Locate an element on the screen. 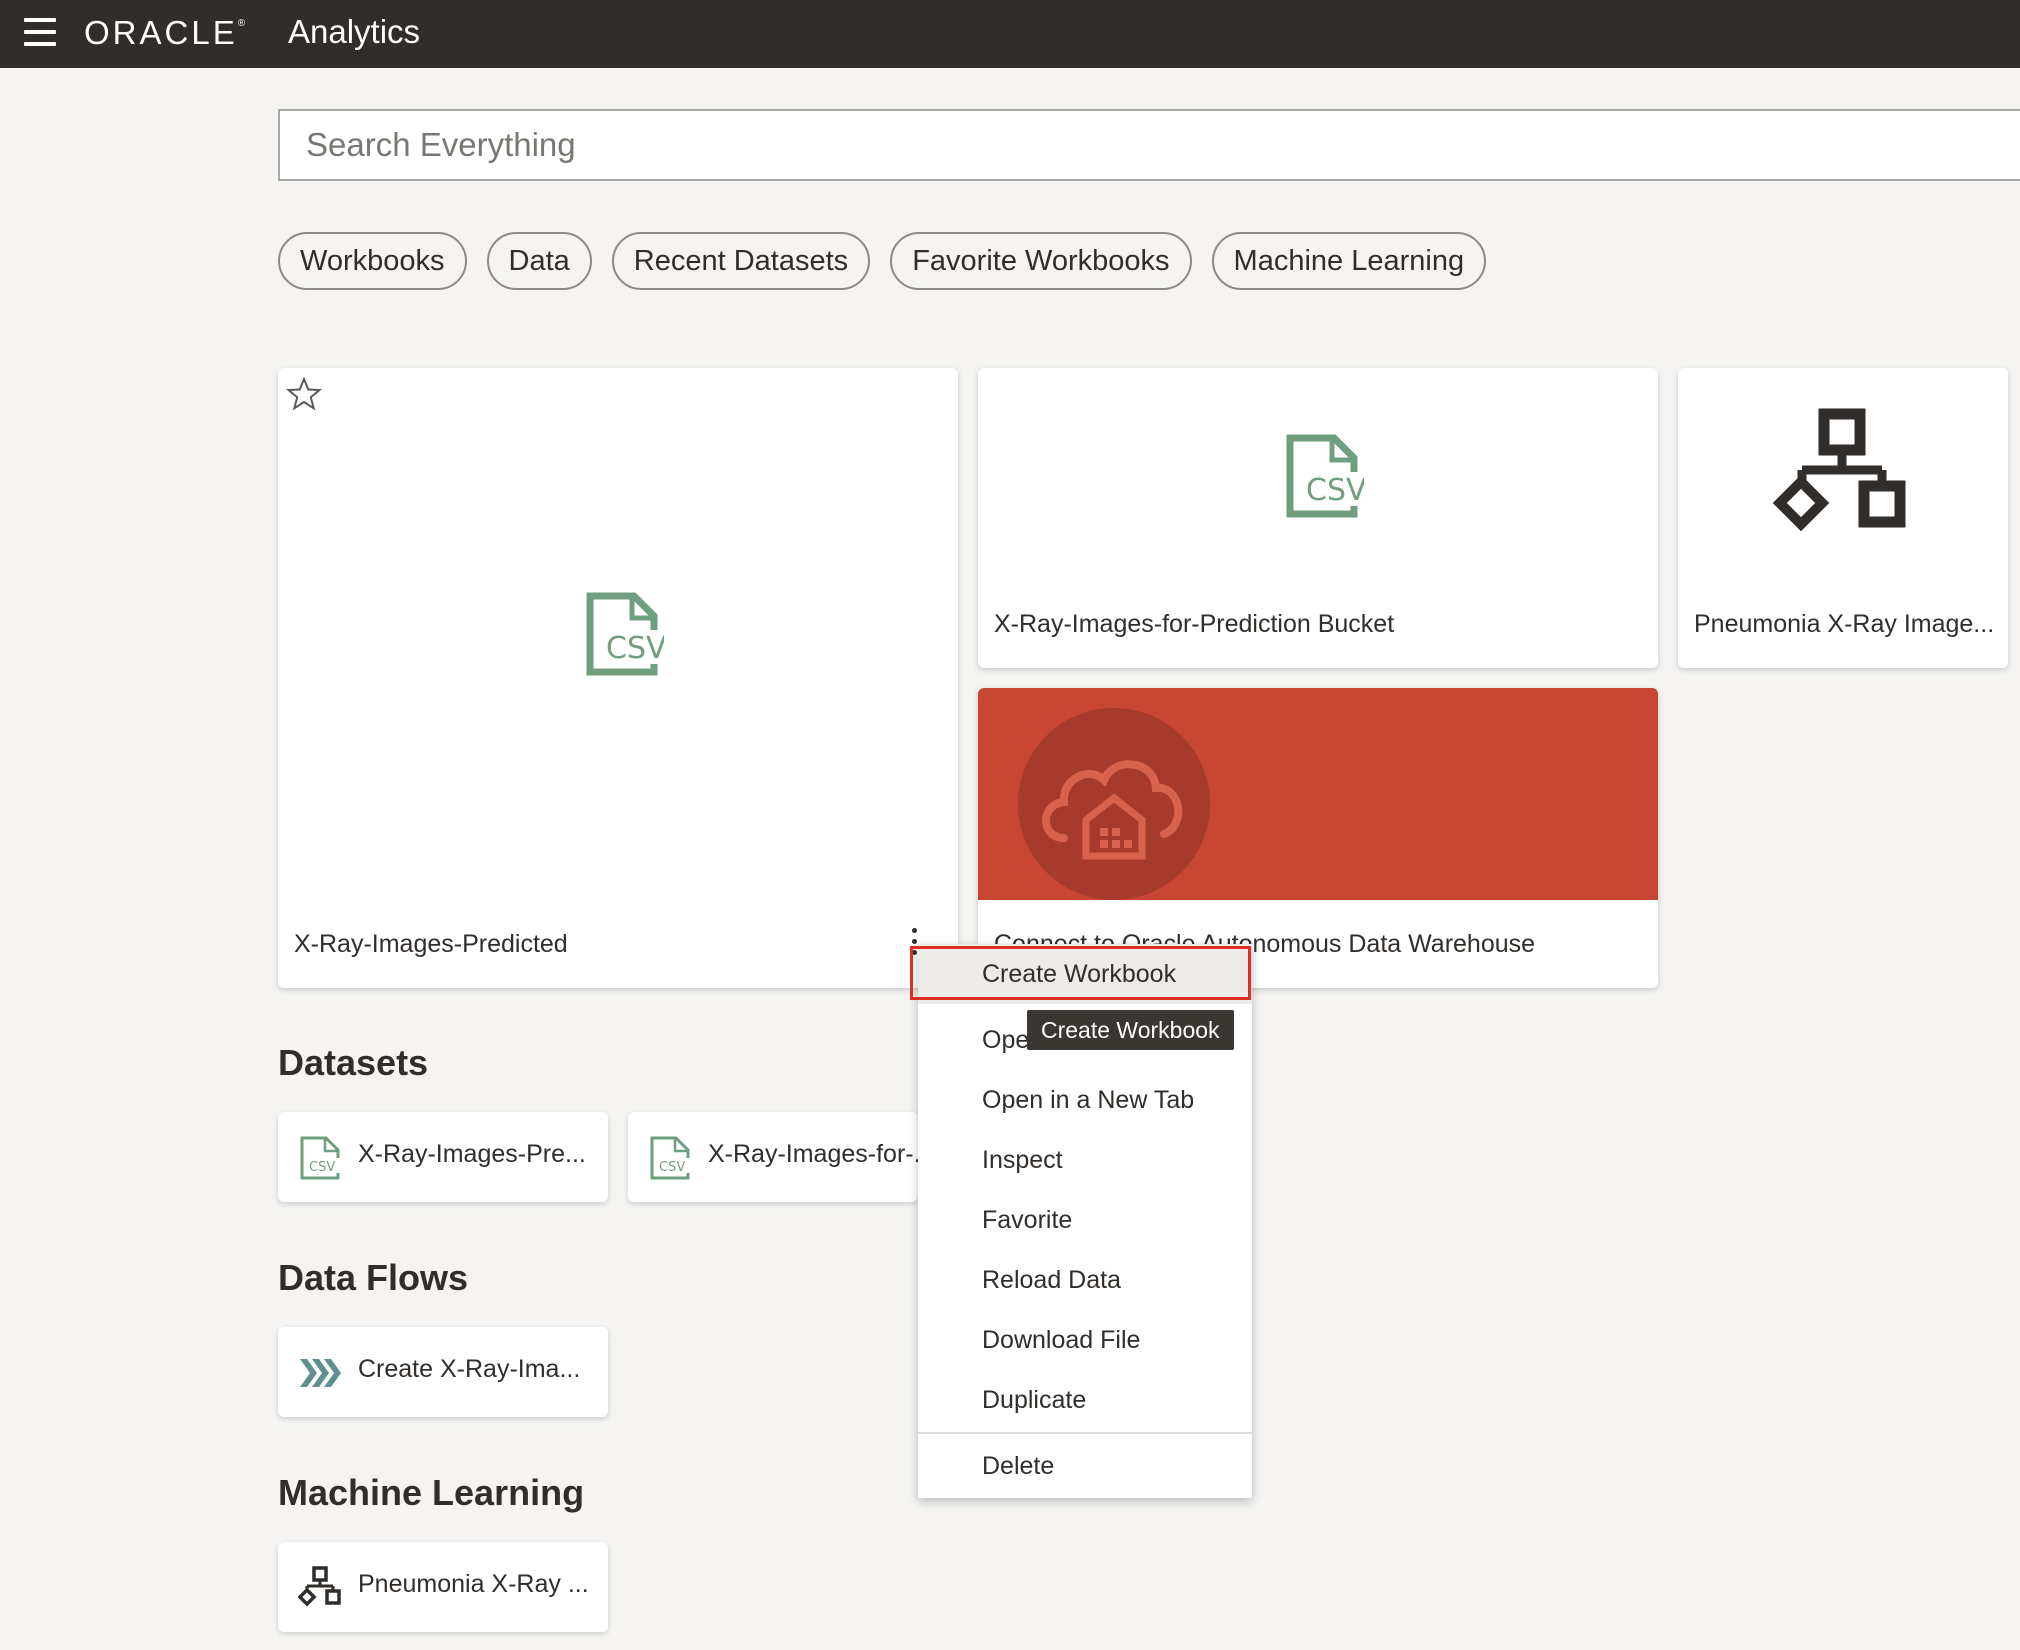 This screenshot has width=2020, height=1650. menu-item-inspect: Inspect is located at coordinates (1085, 1160).